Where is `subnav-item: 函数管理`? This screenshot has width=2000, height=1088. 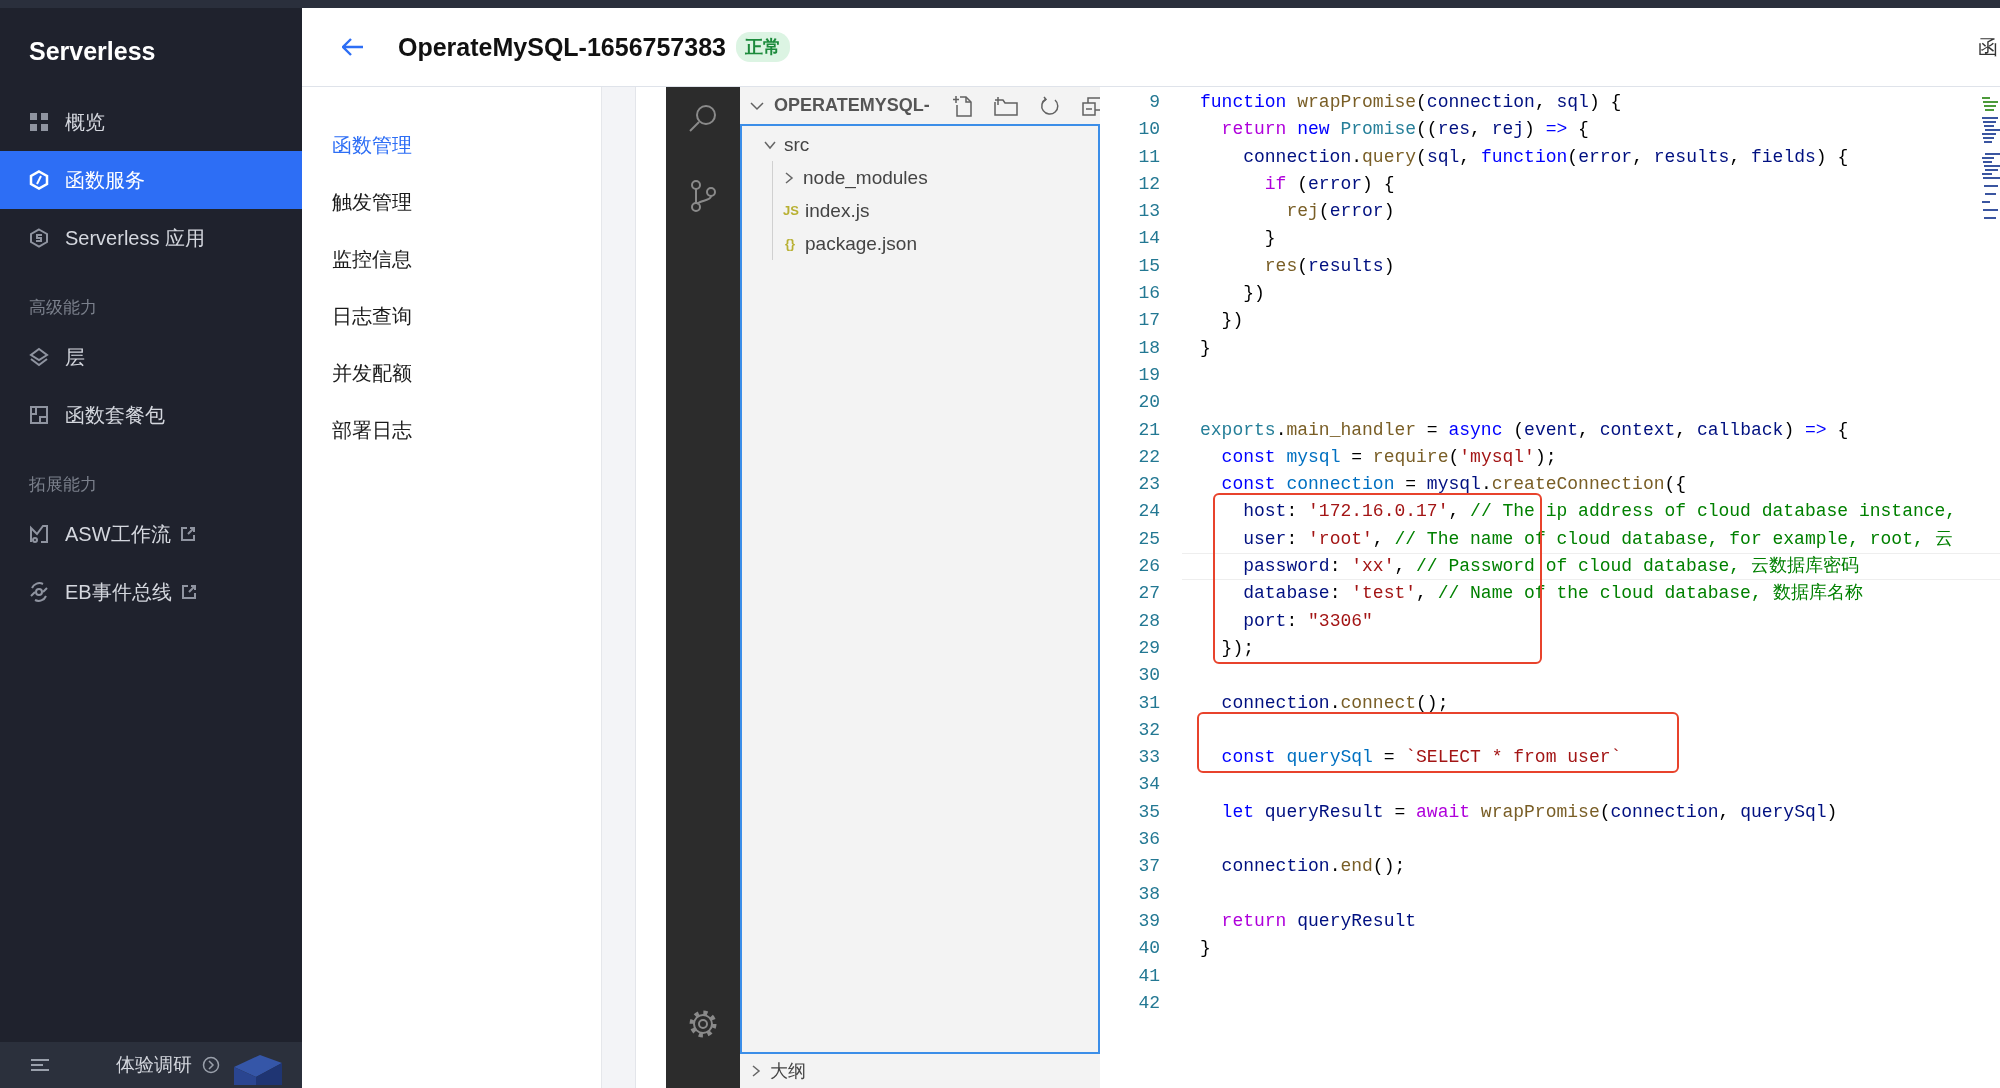 subnav-item: 函数管理 is located at coordinates (357, 145).